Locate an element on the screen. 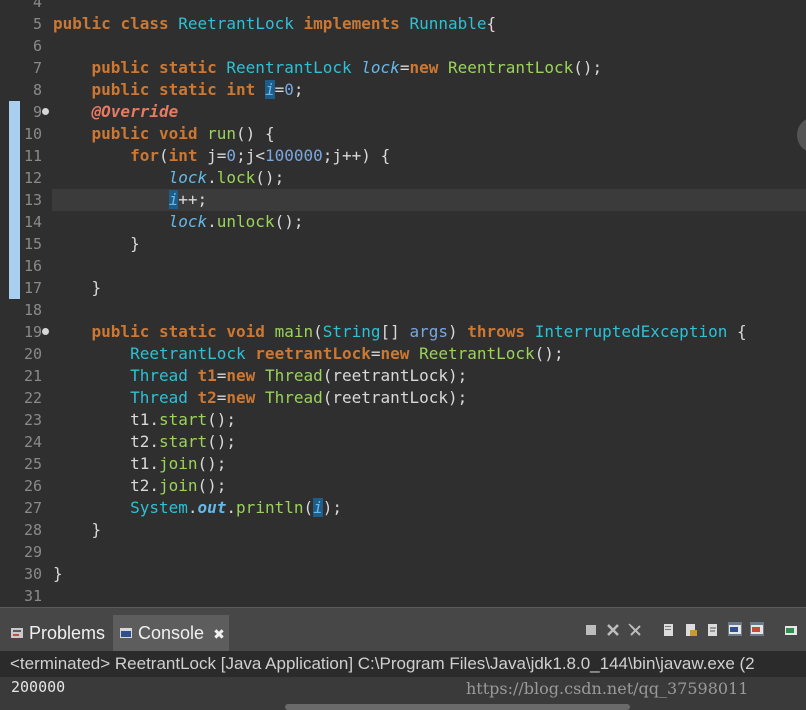  line-number: 8 is located at coordinates (37, 90).